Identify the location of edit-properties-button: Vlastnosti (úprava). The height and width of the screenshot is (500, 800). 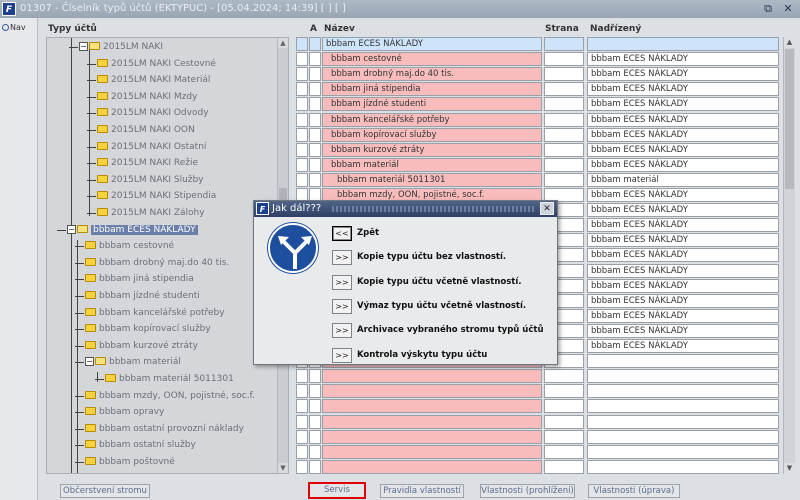
(634, 491).